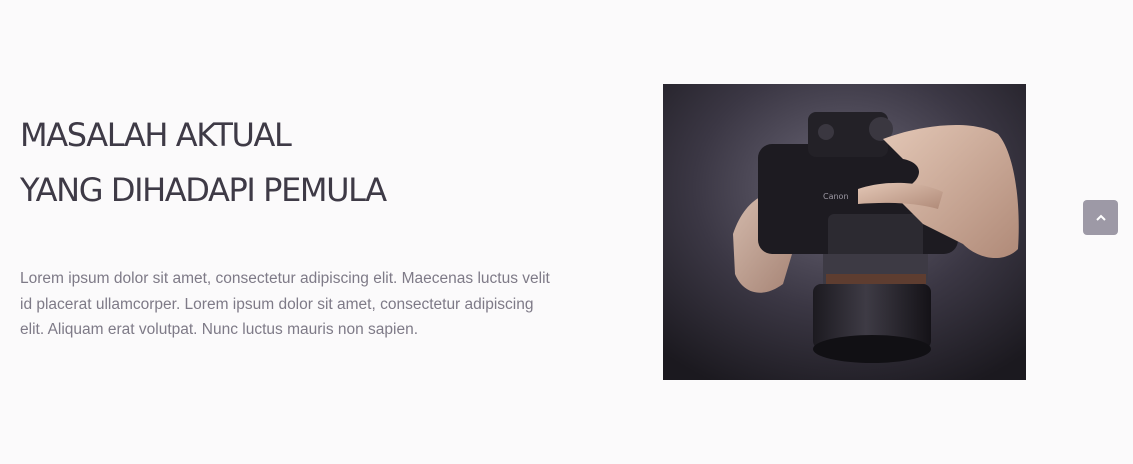  I want to click on heading-line-2: YANG DIHADAPI PEMULA, so click(203, 190).